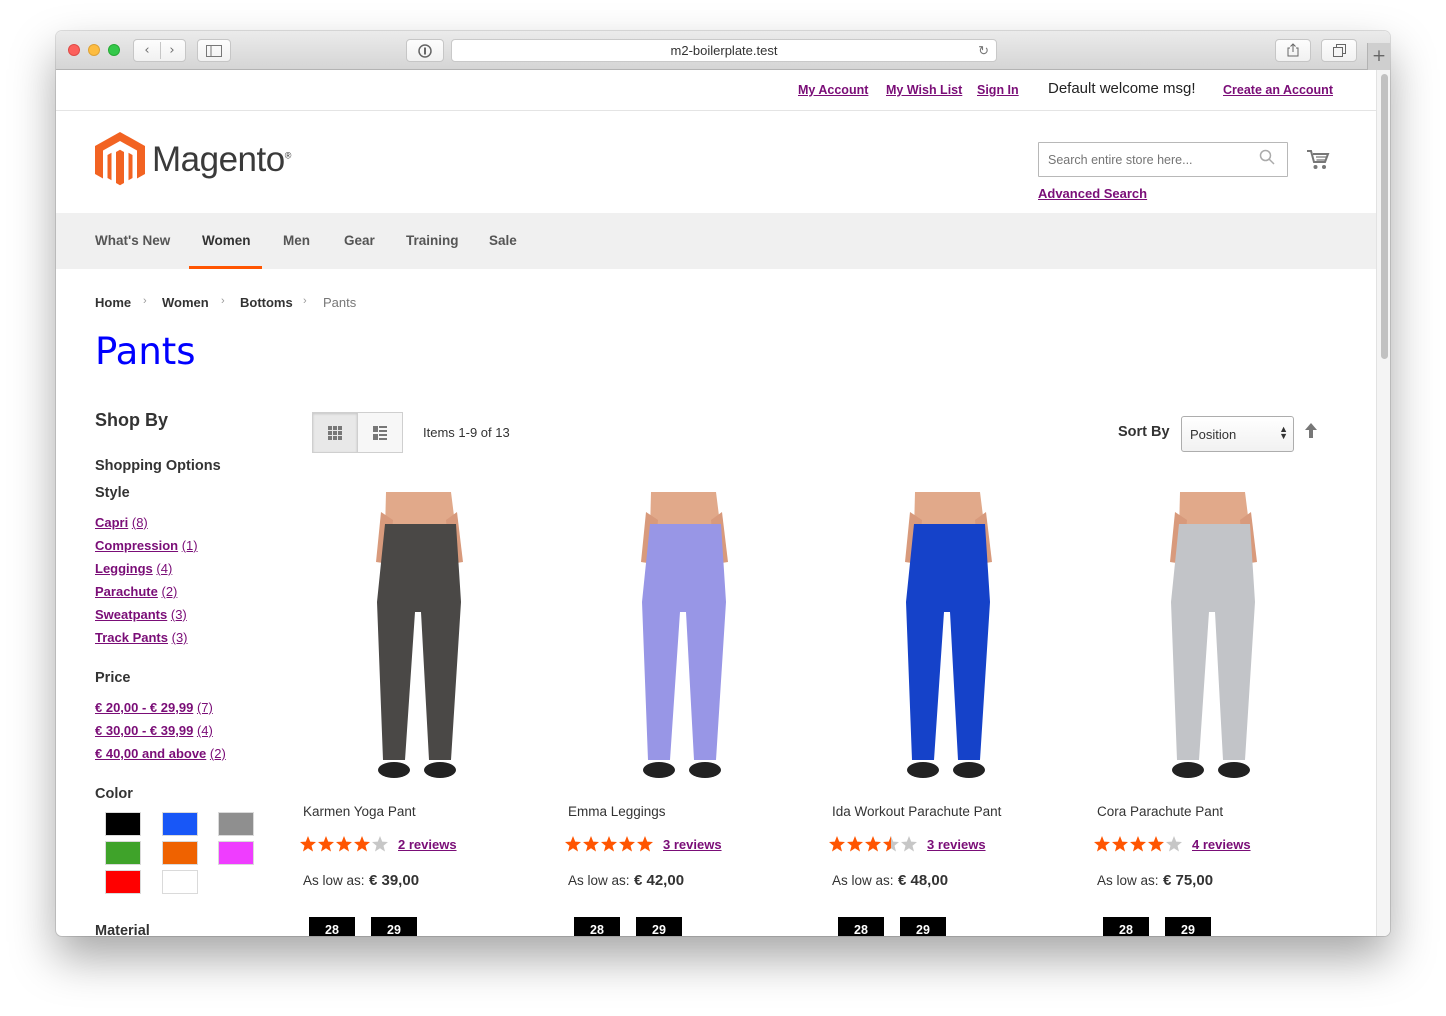 The width and height of the screenshot is (1446, 1016). I want to click on list-view-button, so click(380, 432).